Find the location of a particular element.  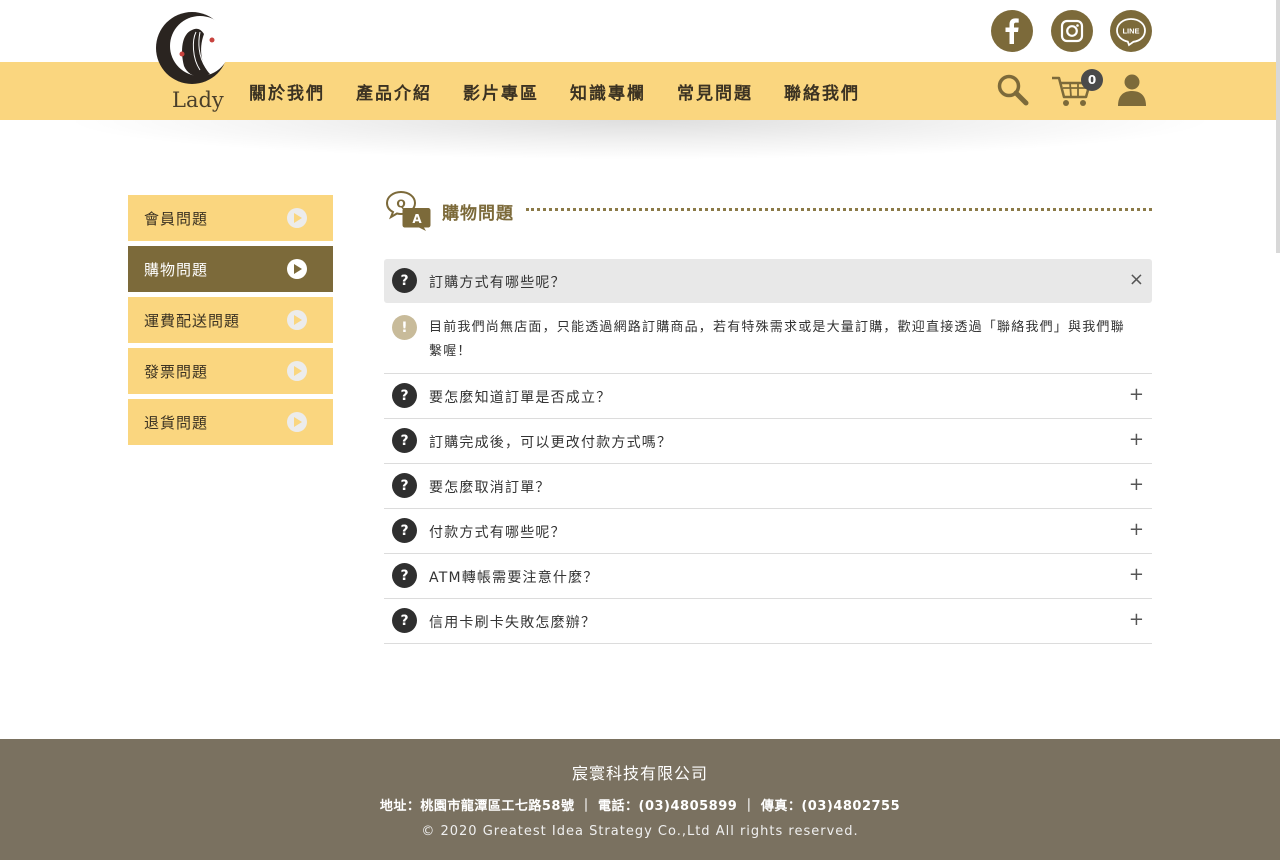

faq-question-text: 要怎麼取消訂單？ is located at coordinates (490, 488).